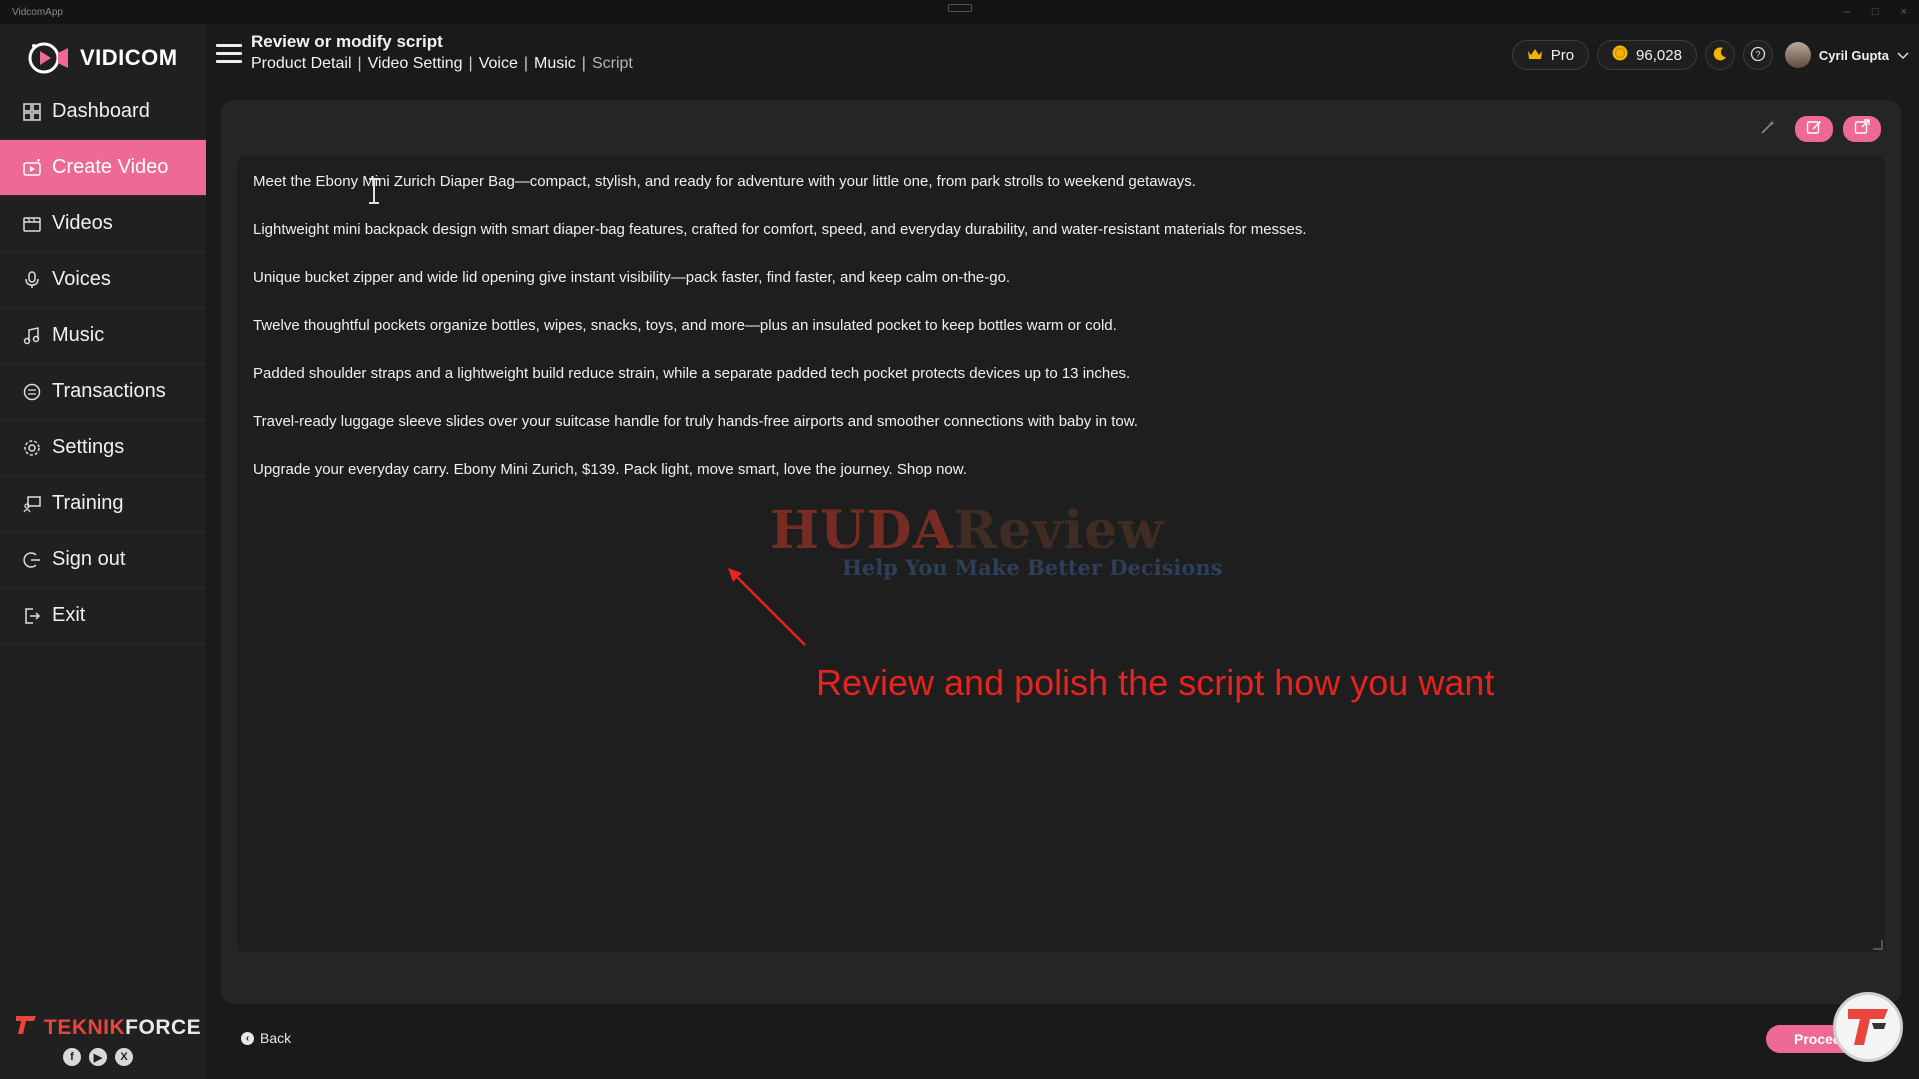 This screenshot has height=1079, width=1919. I want to click on sidebar-item-label: Exit, so click(69, 615).